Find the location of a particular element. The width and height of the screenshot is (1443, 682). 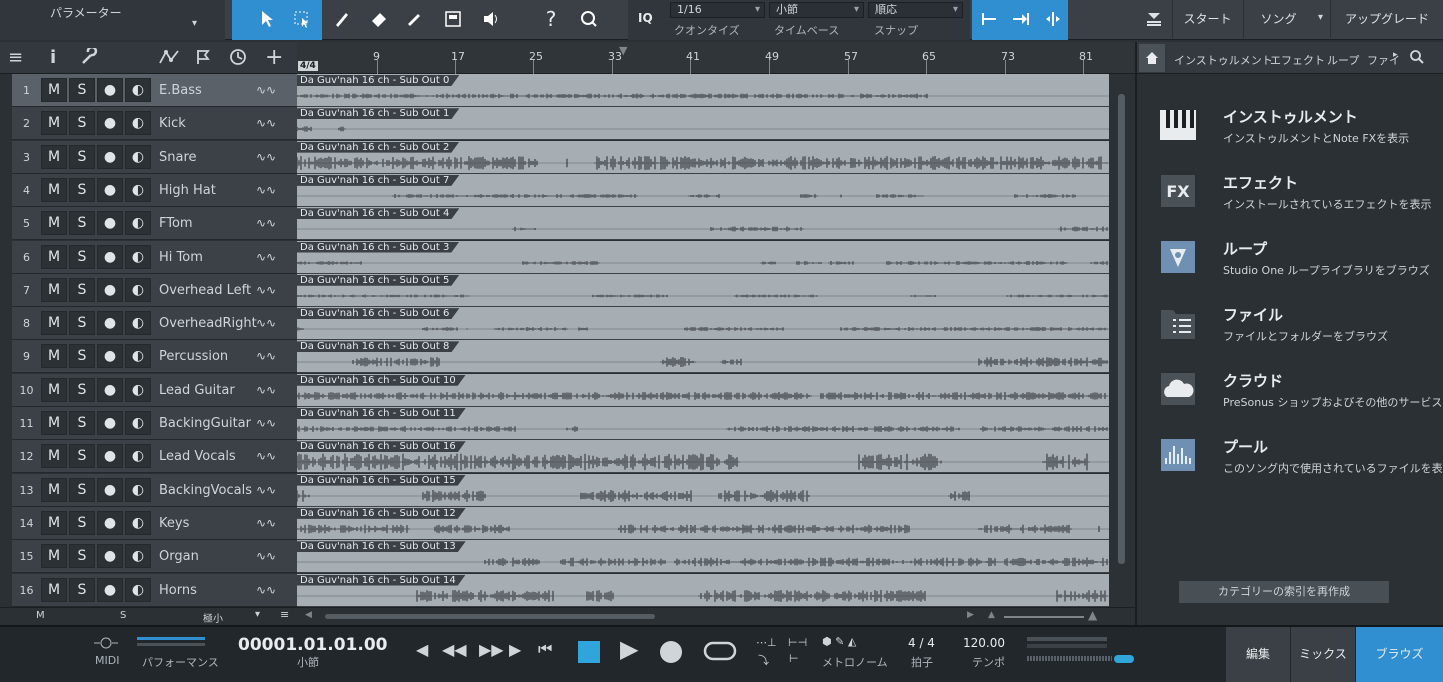

global-mute-button: M is located at coordinates (40, 615).